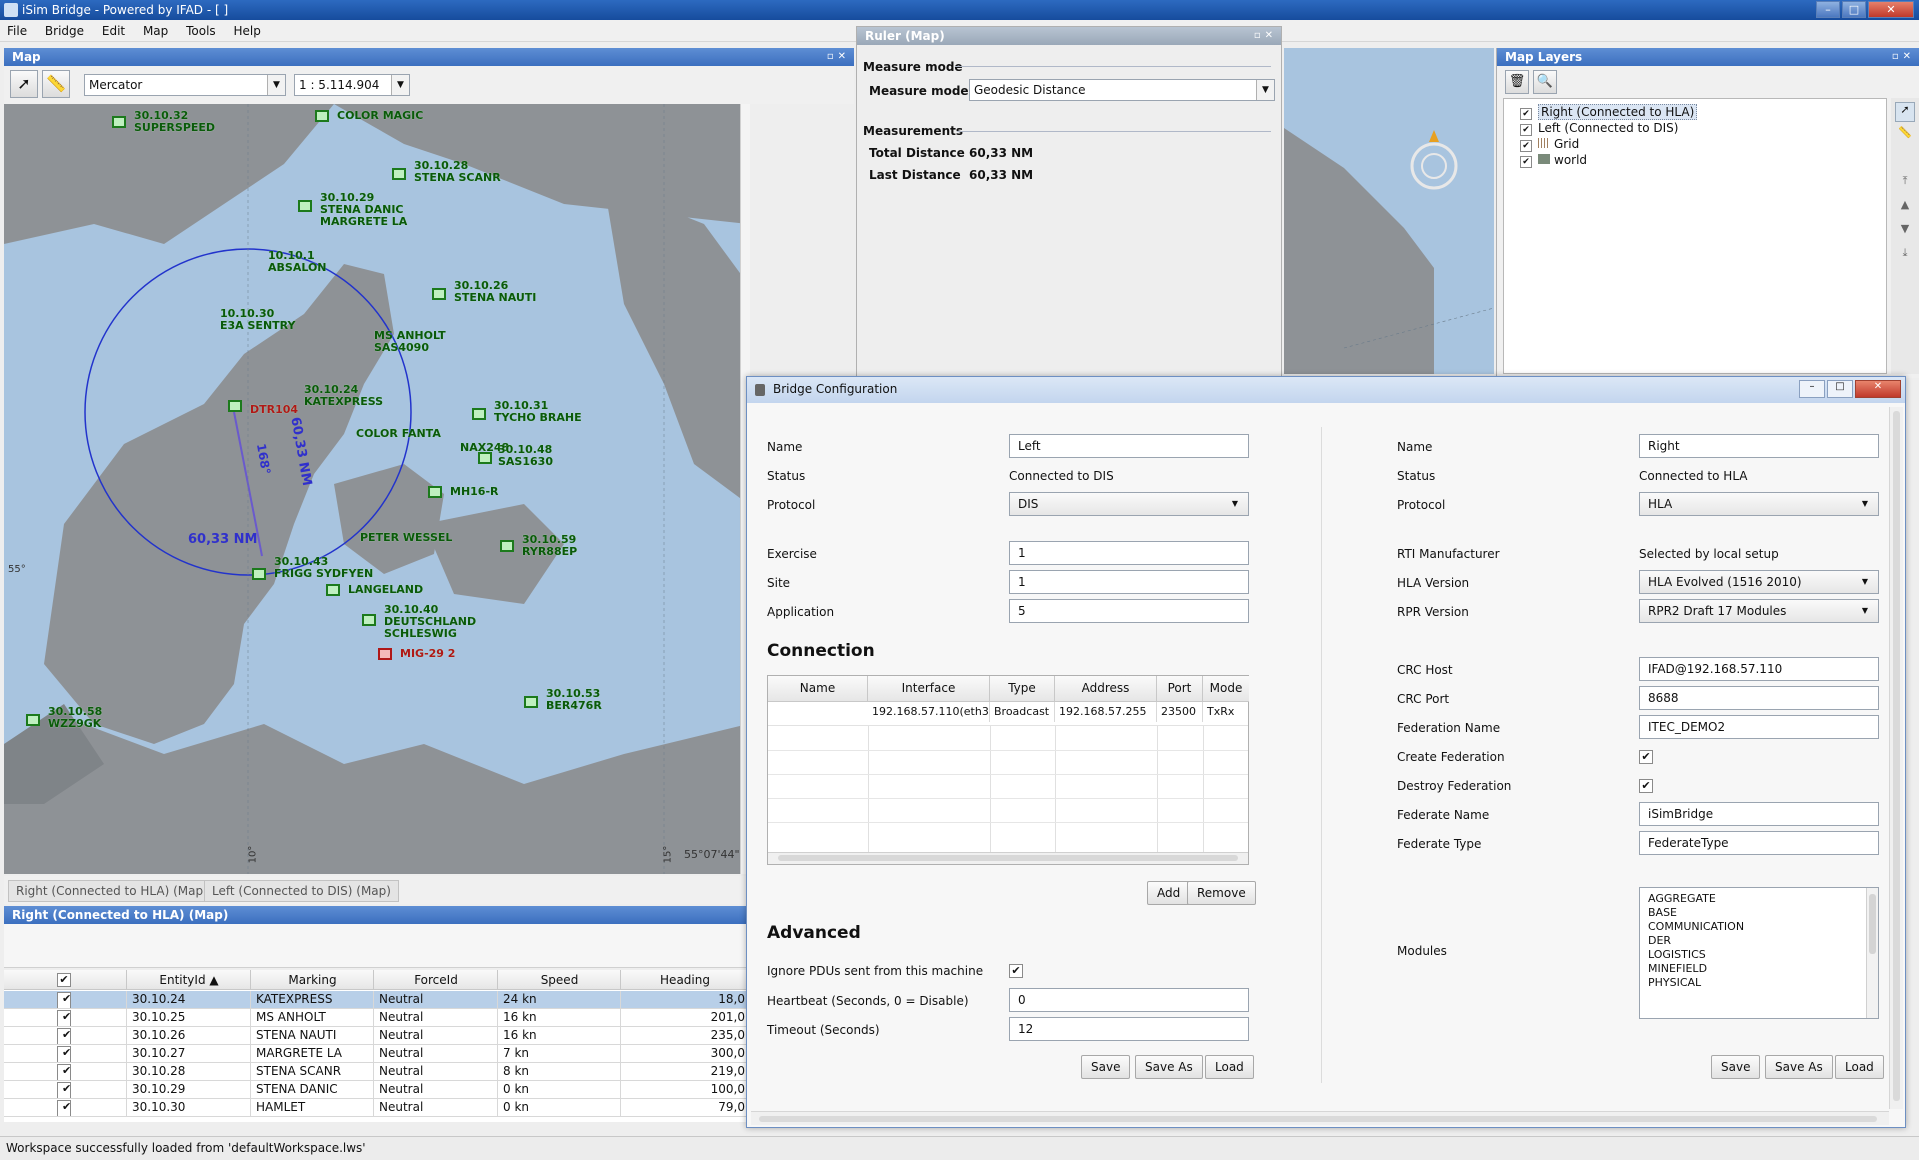 This screenshot has height=1160, width=1919. I want to click on rpr-version-select: RPR2 Draft 17 Modules ▼, so click(1759, 611).